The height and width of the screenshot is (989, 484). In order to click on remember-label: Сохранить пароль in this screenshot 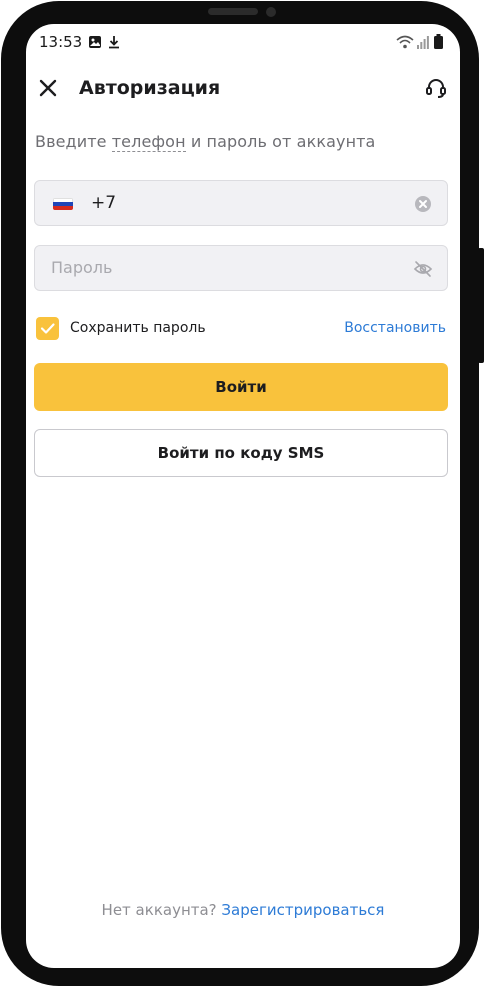, I will do `click(138, 328)`.